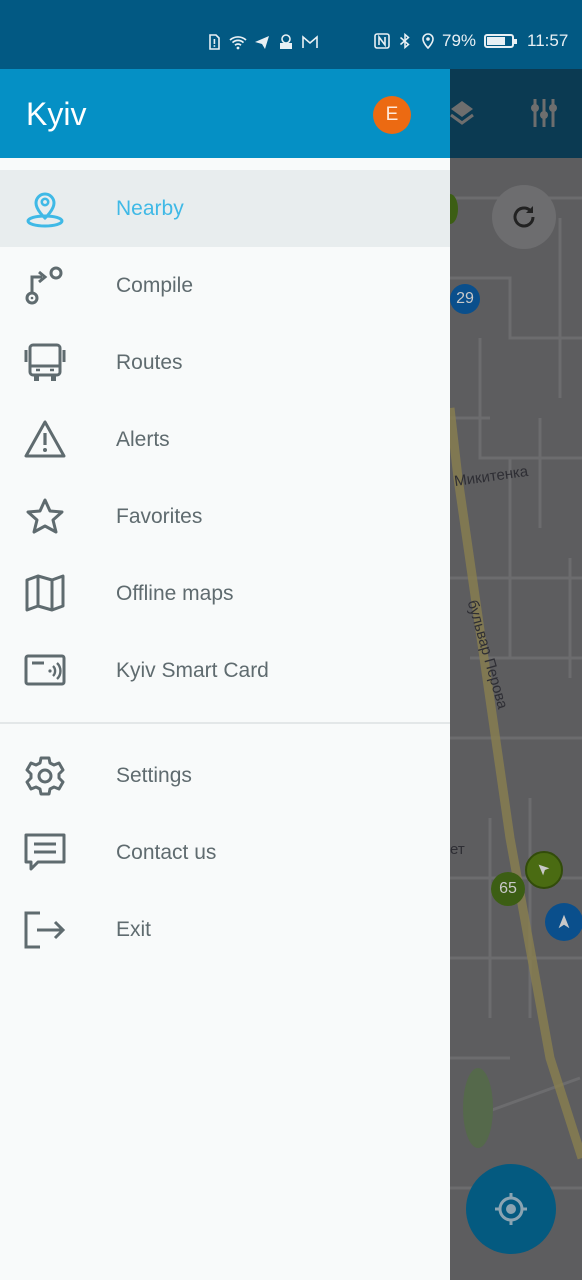 The image size is (582, 1280). What do you see at coordinates (150, 208) in the screenshot?
I see `menu-item-label: Nearby` at bounding box center [150, 208].